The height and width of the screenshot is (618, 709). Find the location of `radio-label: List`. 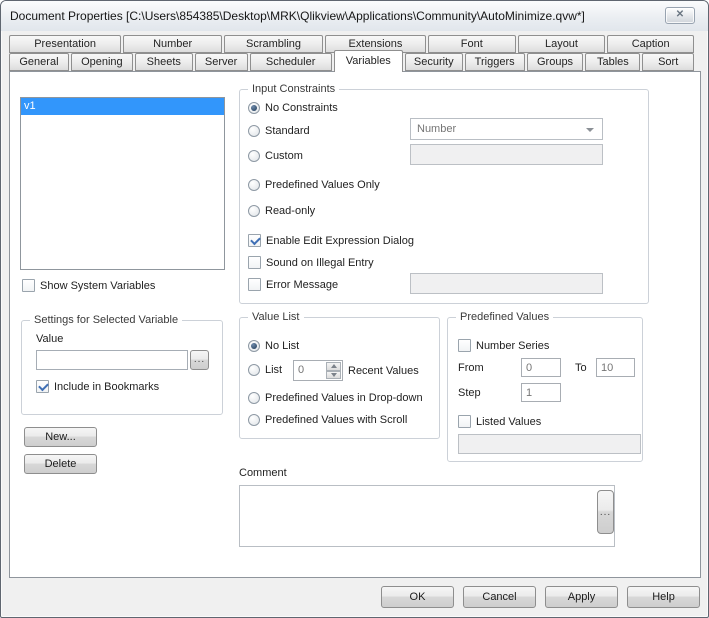

radio-label: List is located at coordinates (274, 370).